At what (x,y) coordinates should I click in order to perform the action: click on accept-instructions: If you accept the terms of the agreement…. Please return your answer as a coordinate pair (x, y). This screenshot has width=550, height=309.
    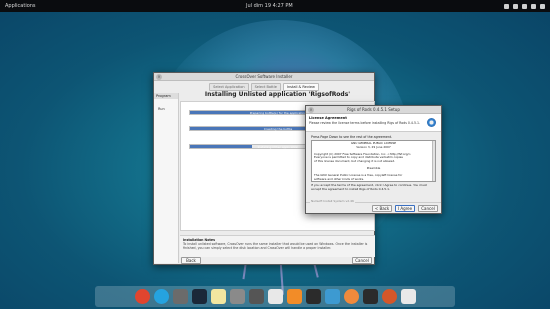
    Looking at the image, I should click on (369, 187).